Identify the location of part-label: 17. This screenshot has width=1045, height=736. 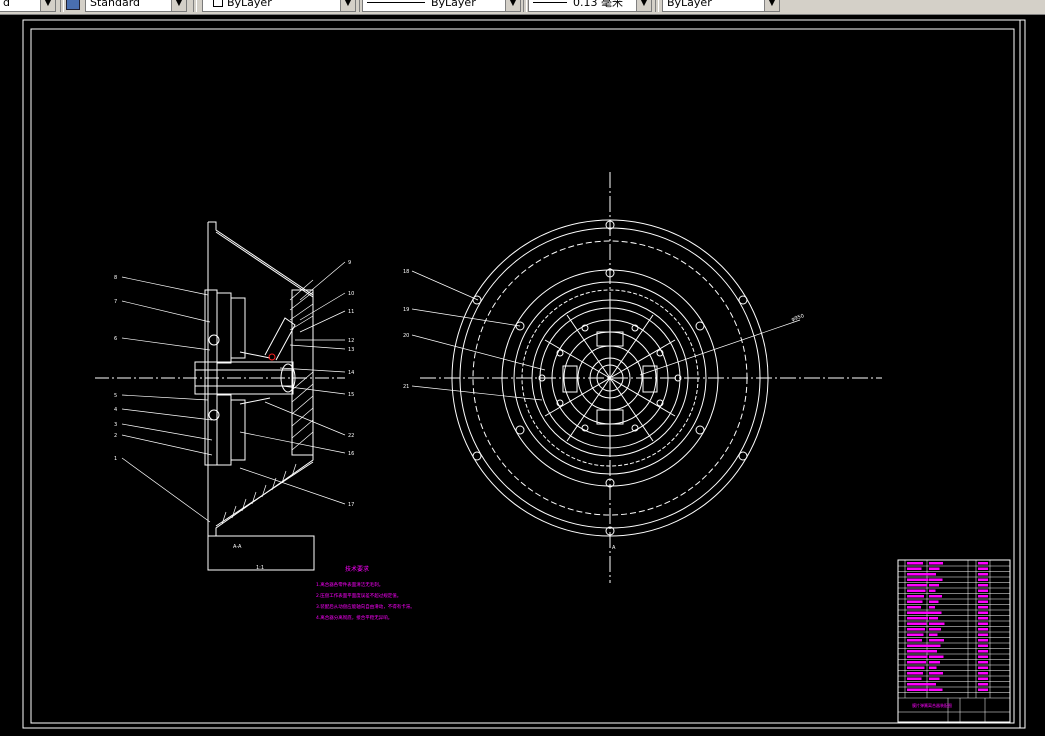
(351, 505).